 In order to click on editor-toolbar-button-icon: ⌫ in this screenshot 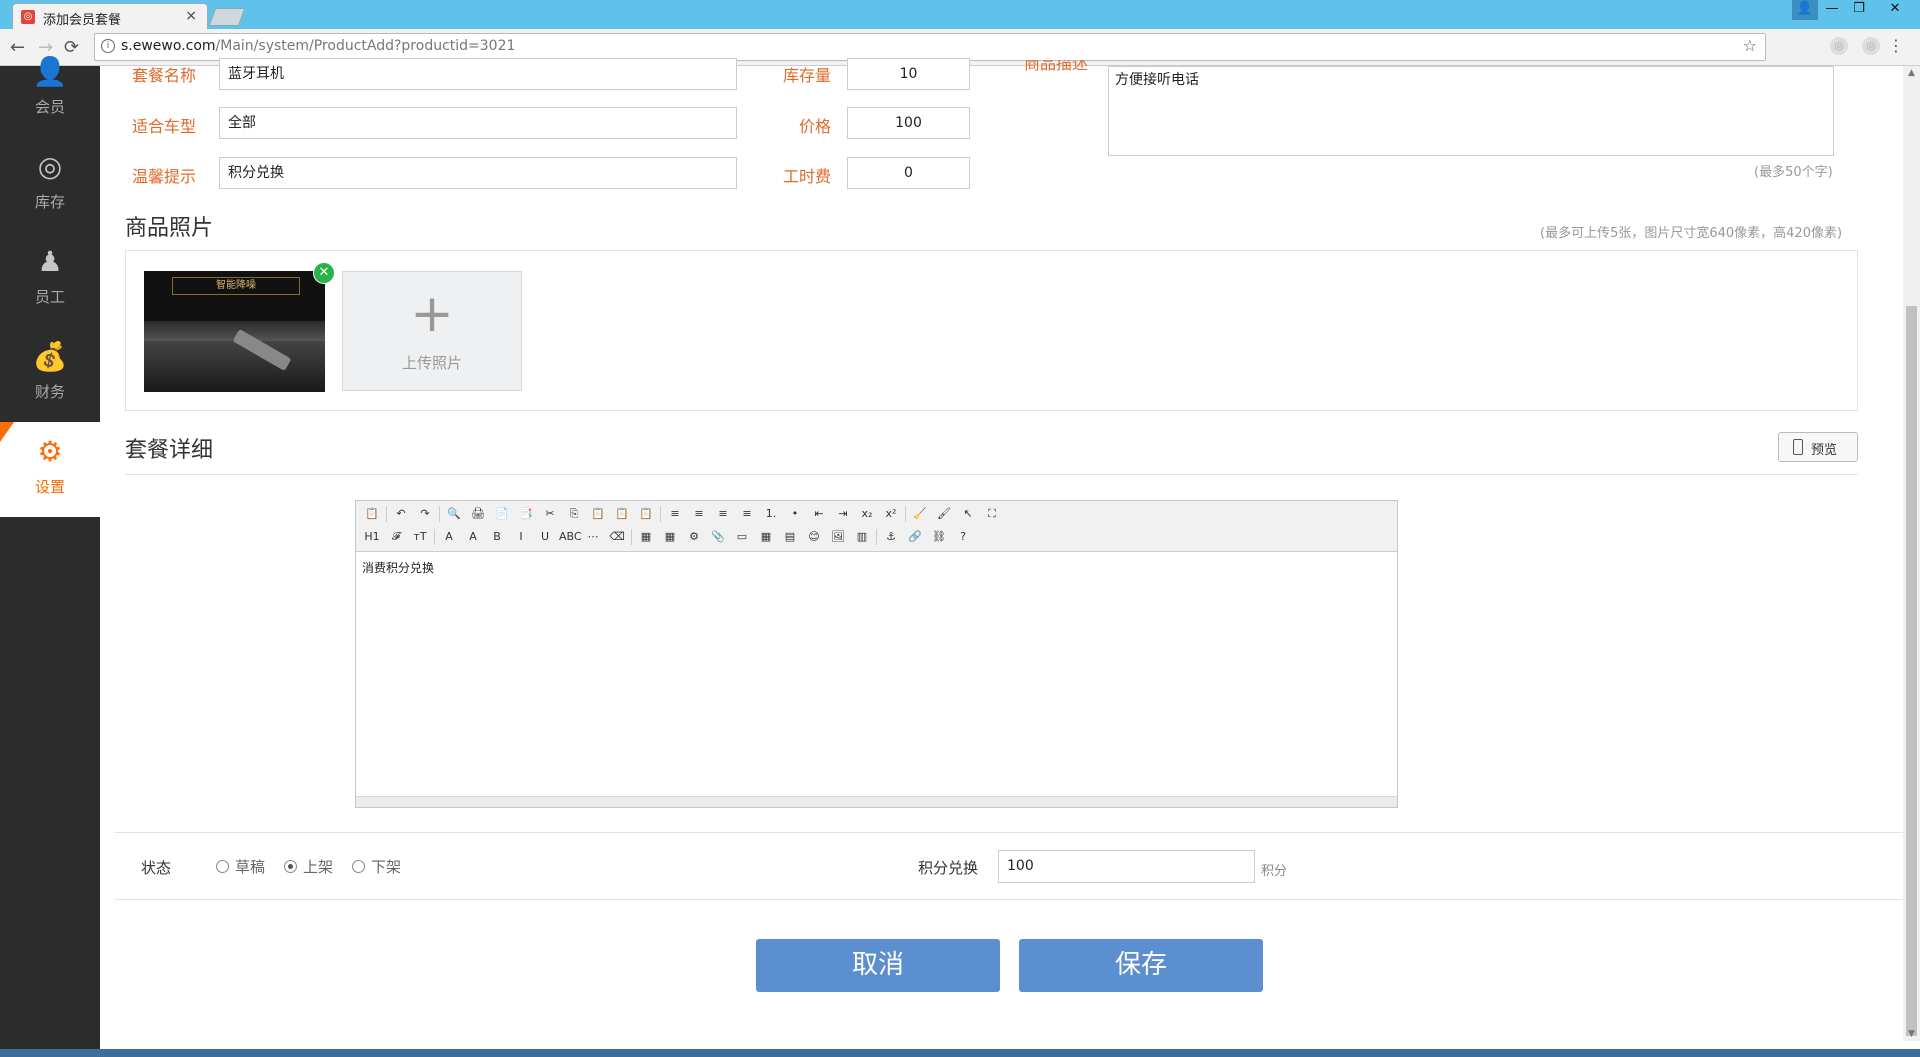, I will do `click(617, 537)`.